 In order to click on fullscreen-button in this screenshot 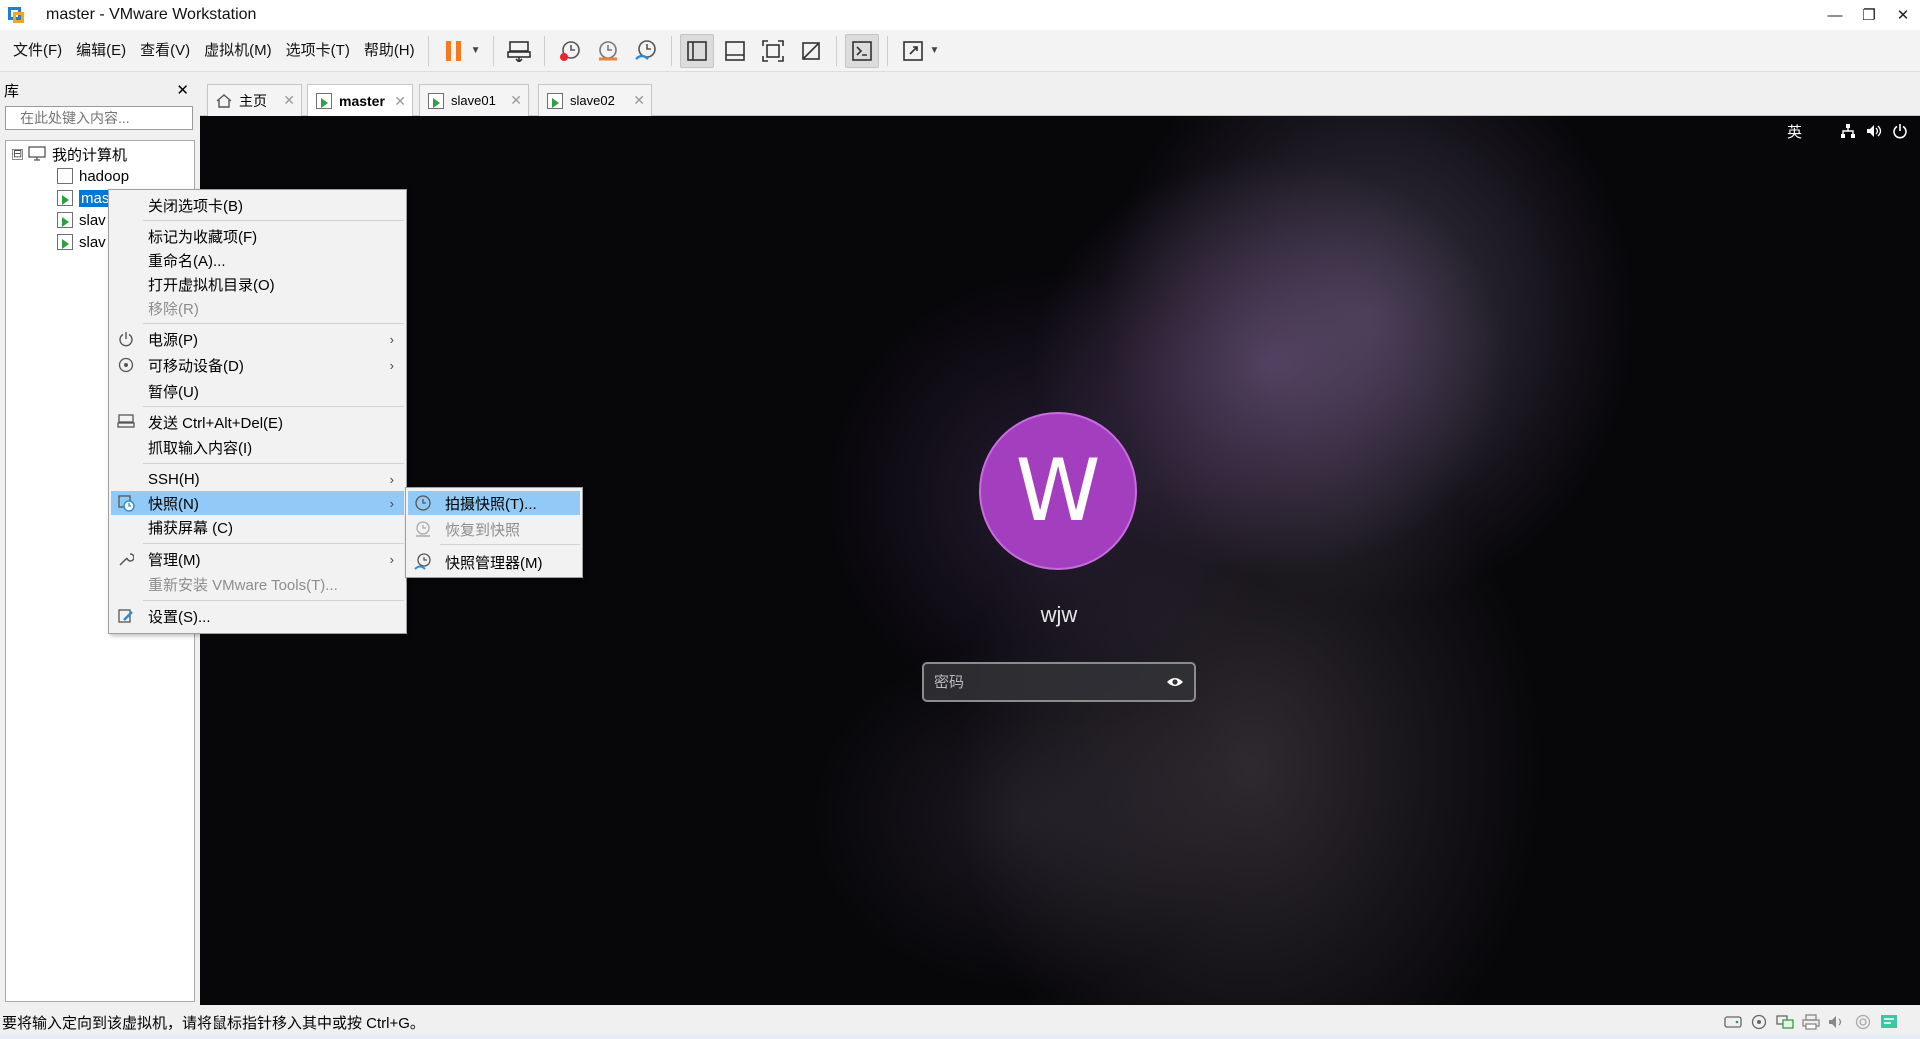, I will do `click(773, 51)`.